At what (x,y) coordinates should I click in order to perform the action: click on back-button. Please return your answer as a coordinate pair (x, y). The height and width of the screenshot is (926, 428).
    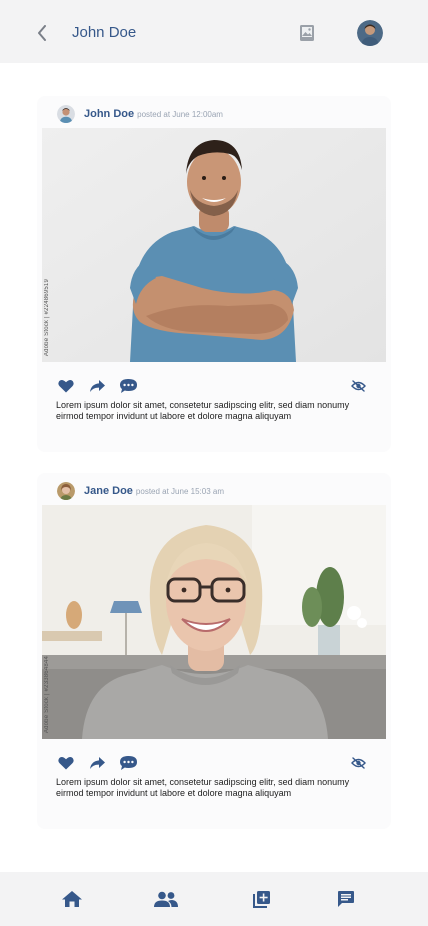
    Looking at the image, I should click on (42, 33).